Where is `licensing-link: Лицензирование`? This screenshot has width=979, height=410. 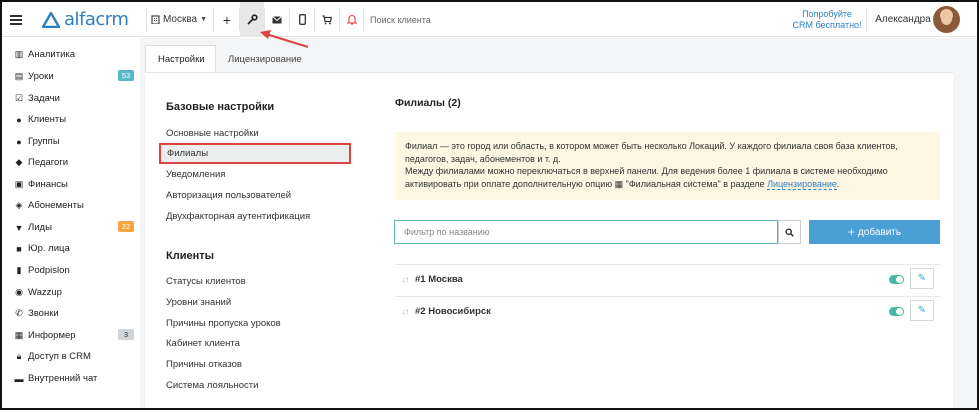 licensing-link: Лицензирование is located at coordinates (802, 184).